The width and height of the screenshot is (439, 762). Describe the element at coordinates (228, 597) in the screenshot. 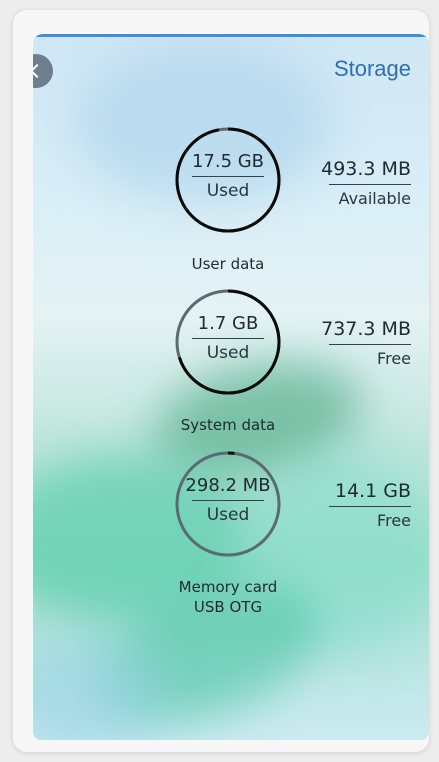

I see `memory-card-caption: Memory card USB OTG` at that location.